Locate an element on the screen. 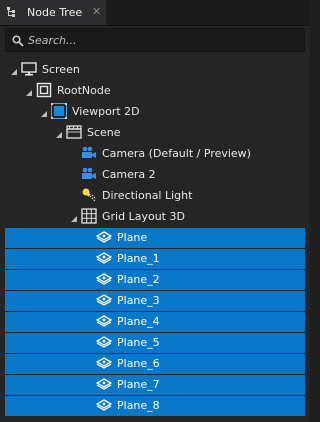 This screenshot has width=320, height=422. tree-item-label: Grid Layout 3D is located at coordinates (143, 216).